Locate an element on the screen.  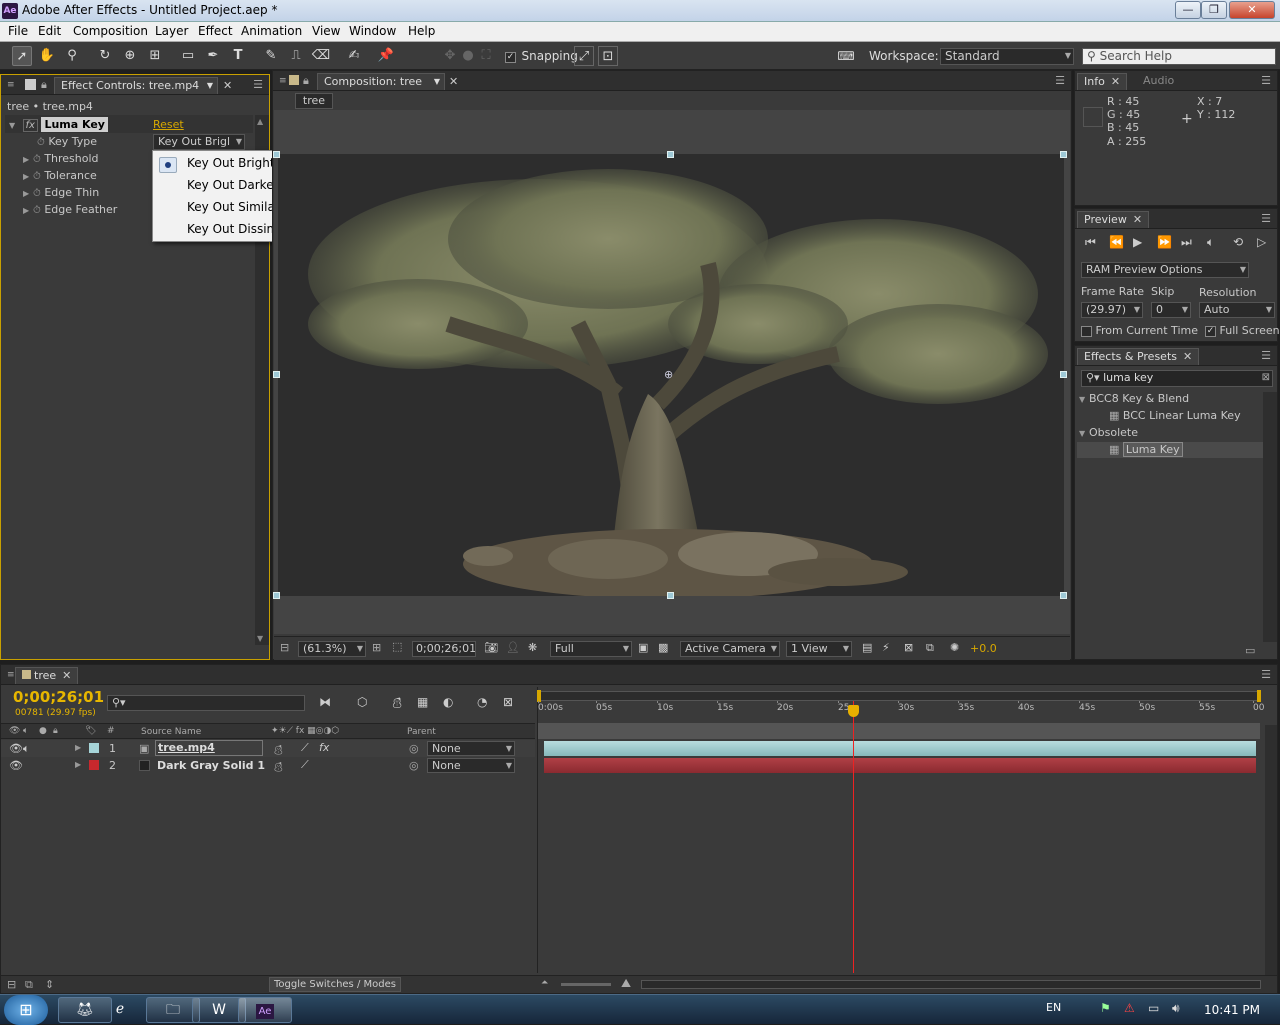
key-type-select: Key Out Brigl ▼ is located at coordinates (199, 142).